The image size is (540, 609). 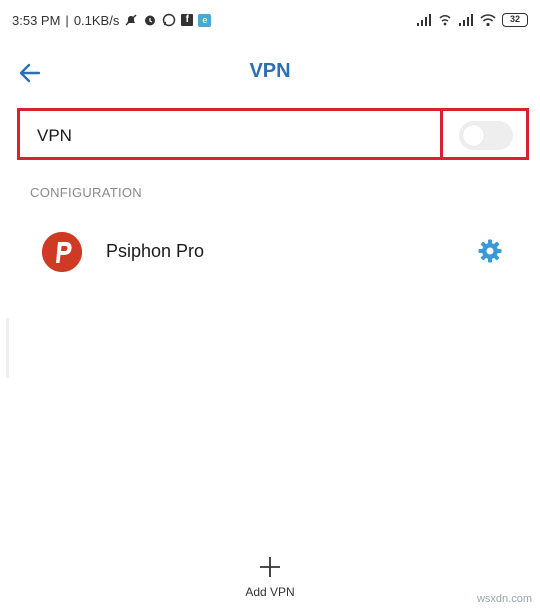 I want to click on signal-icon, so click(x=424, y=20).